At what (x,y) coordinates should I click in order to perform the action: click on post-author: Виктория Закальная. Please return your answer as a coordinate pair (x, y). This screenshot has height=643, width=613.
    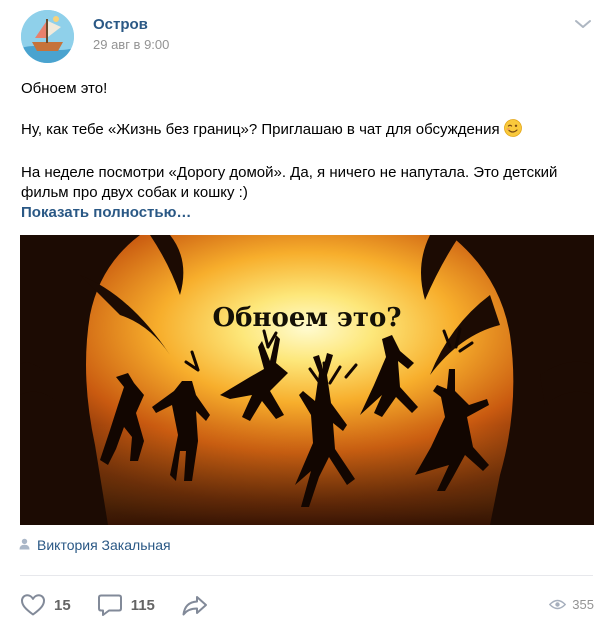
    Looking at the image, I should click on (95, 545).